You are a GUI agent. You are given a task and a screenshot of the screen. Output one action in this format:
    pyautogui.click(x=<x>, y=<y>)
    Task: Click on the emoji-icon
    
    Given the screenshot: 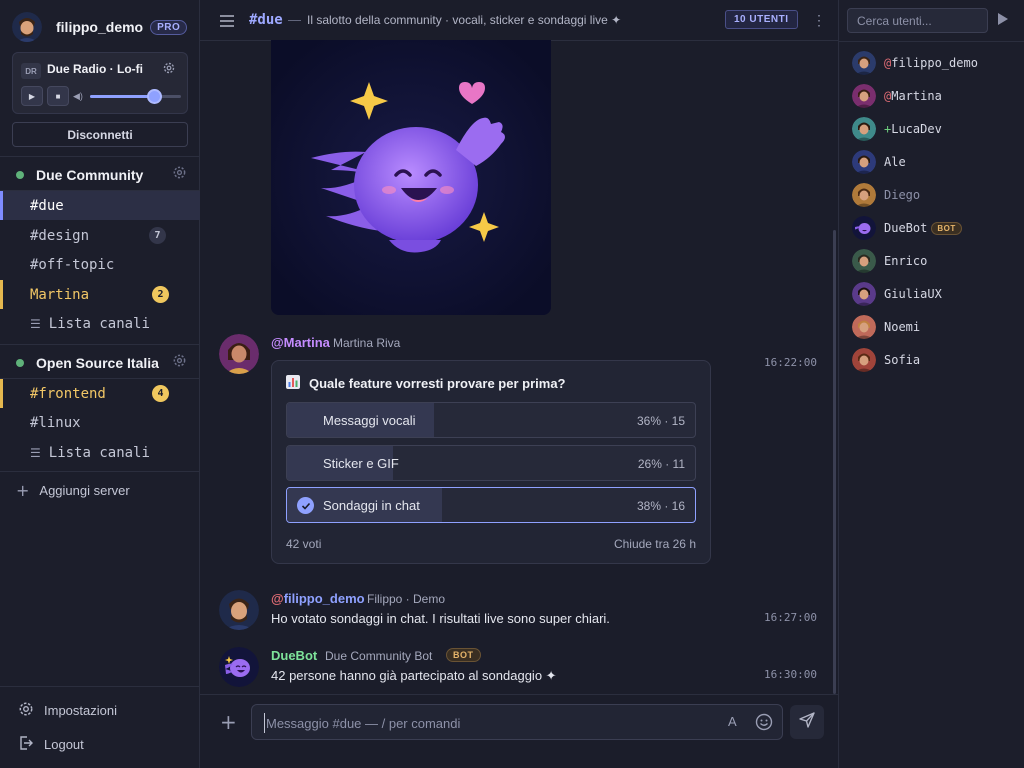 What is the action you would take?
    pyautogui.click(x=764, y=724)
    